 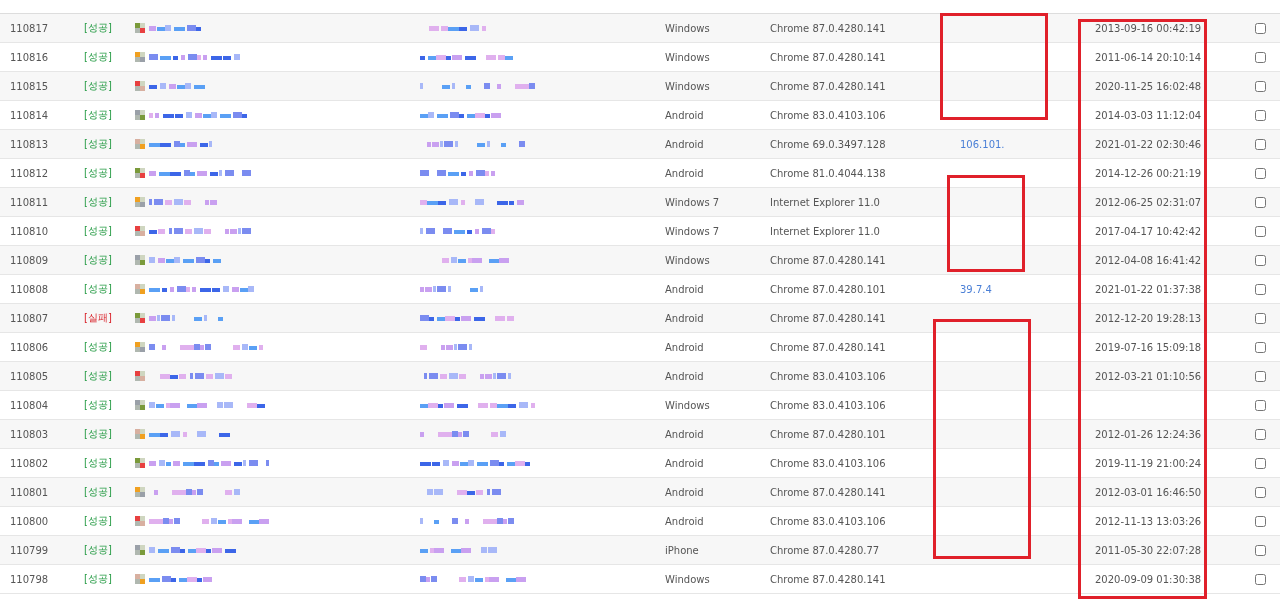 I want to click on ip-address: 39.7.4, so click(x=1017, y=289).